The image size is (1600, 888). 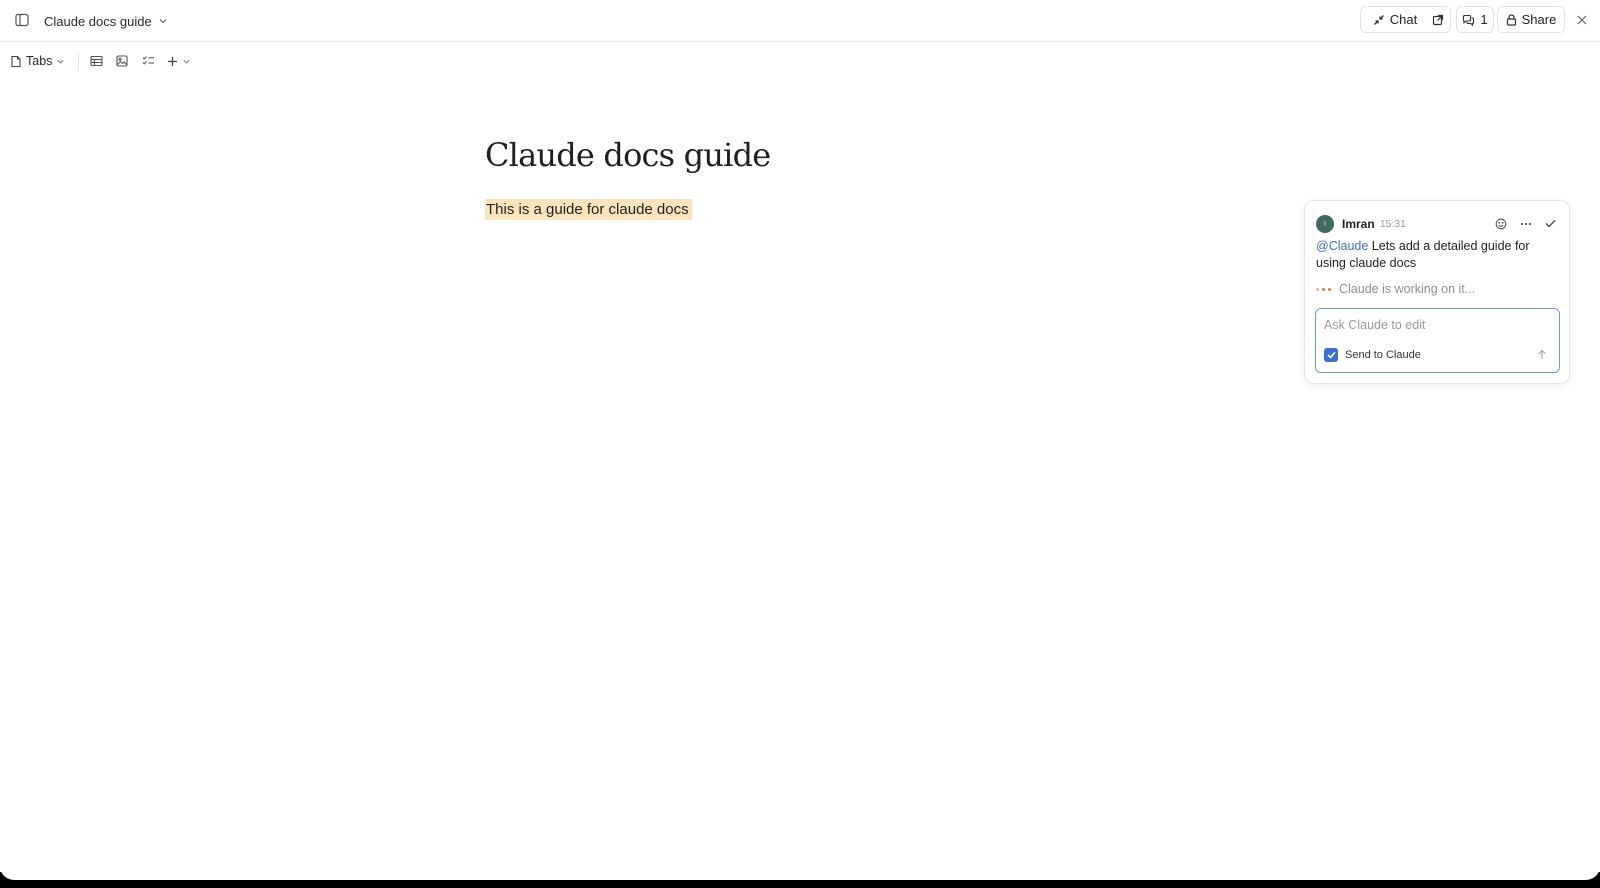 What do you see at coordinates (16, 61) in the screenshot?
I see `page-icon` at bounding box center [16, 61].